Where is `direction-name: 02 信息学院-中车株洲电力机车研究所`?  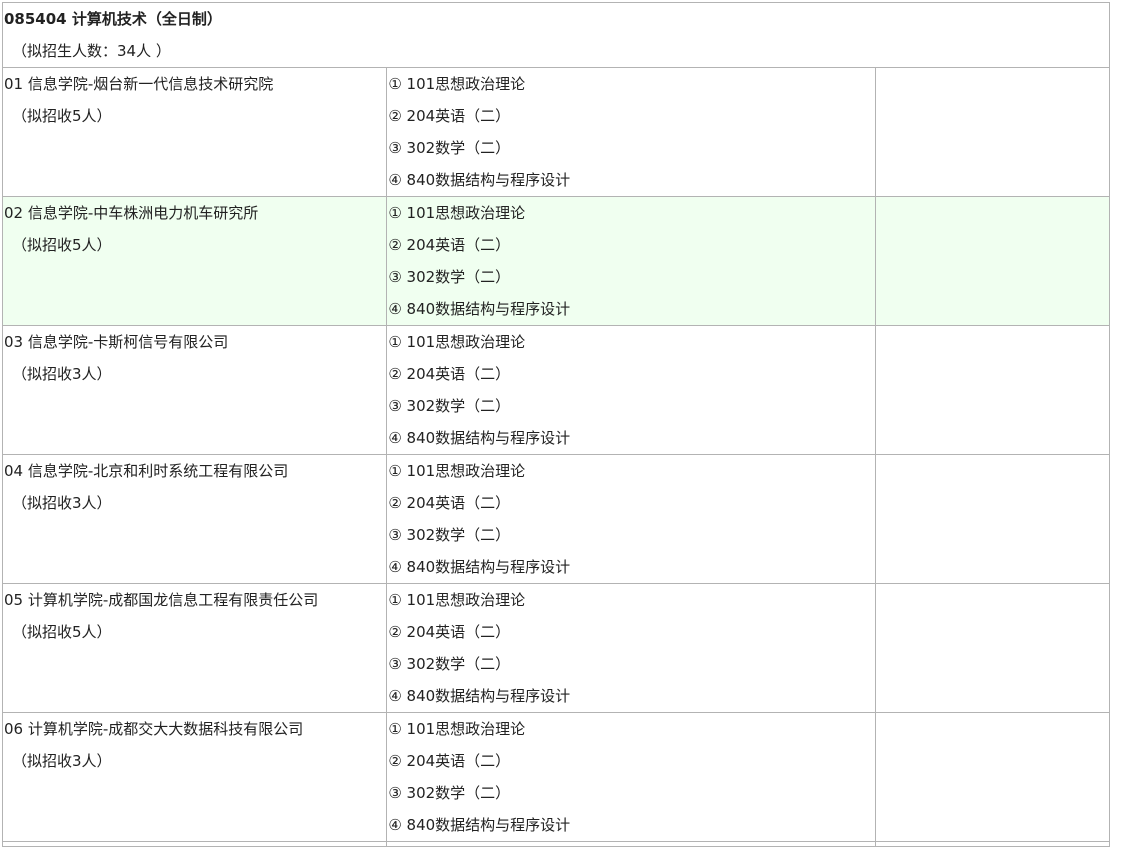 direction-name: 02 信息学院-中车株洲电力机车研究所 is located at coordinates (131, 213).